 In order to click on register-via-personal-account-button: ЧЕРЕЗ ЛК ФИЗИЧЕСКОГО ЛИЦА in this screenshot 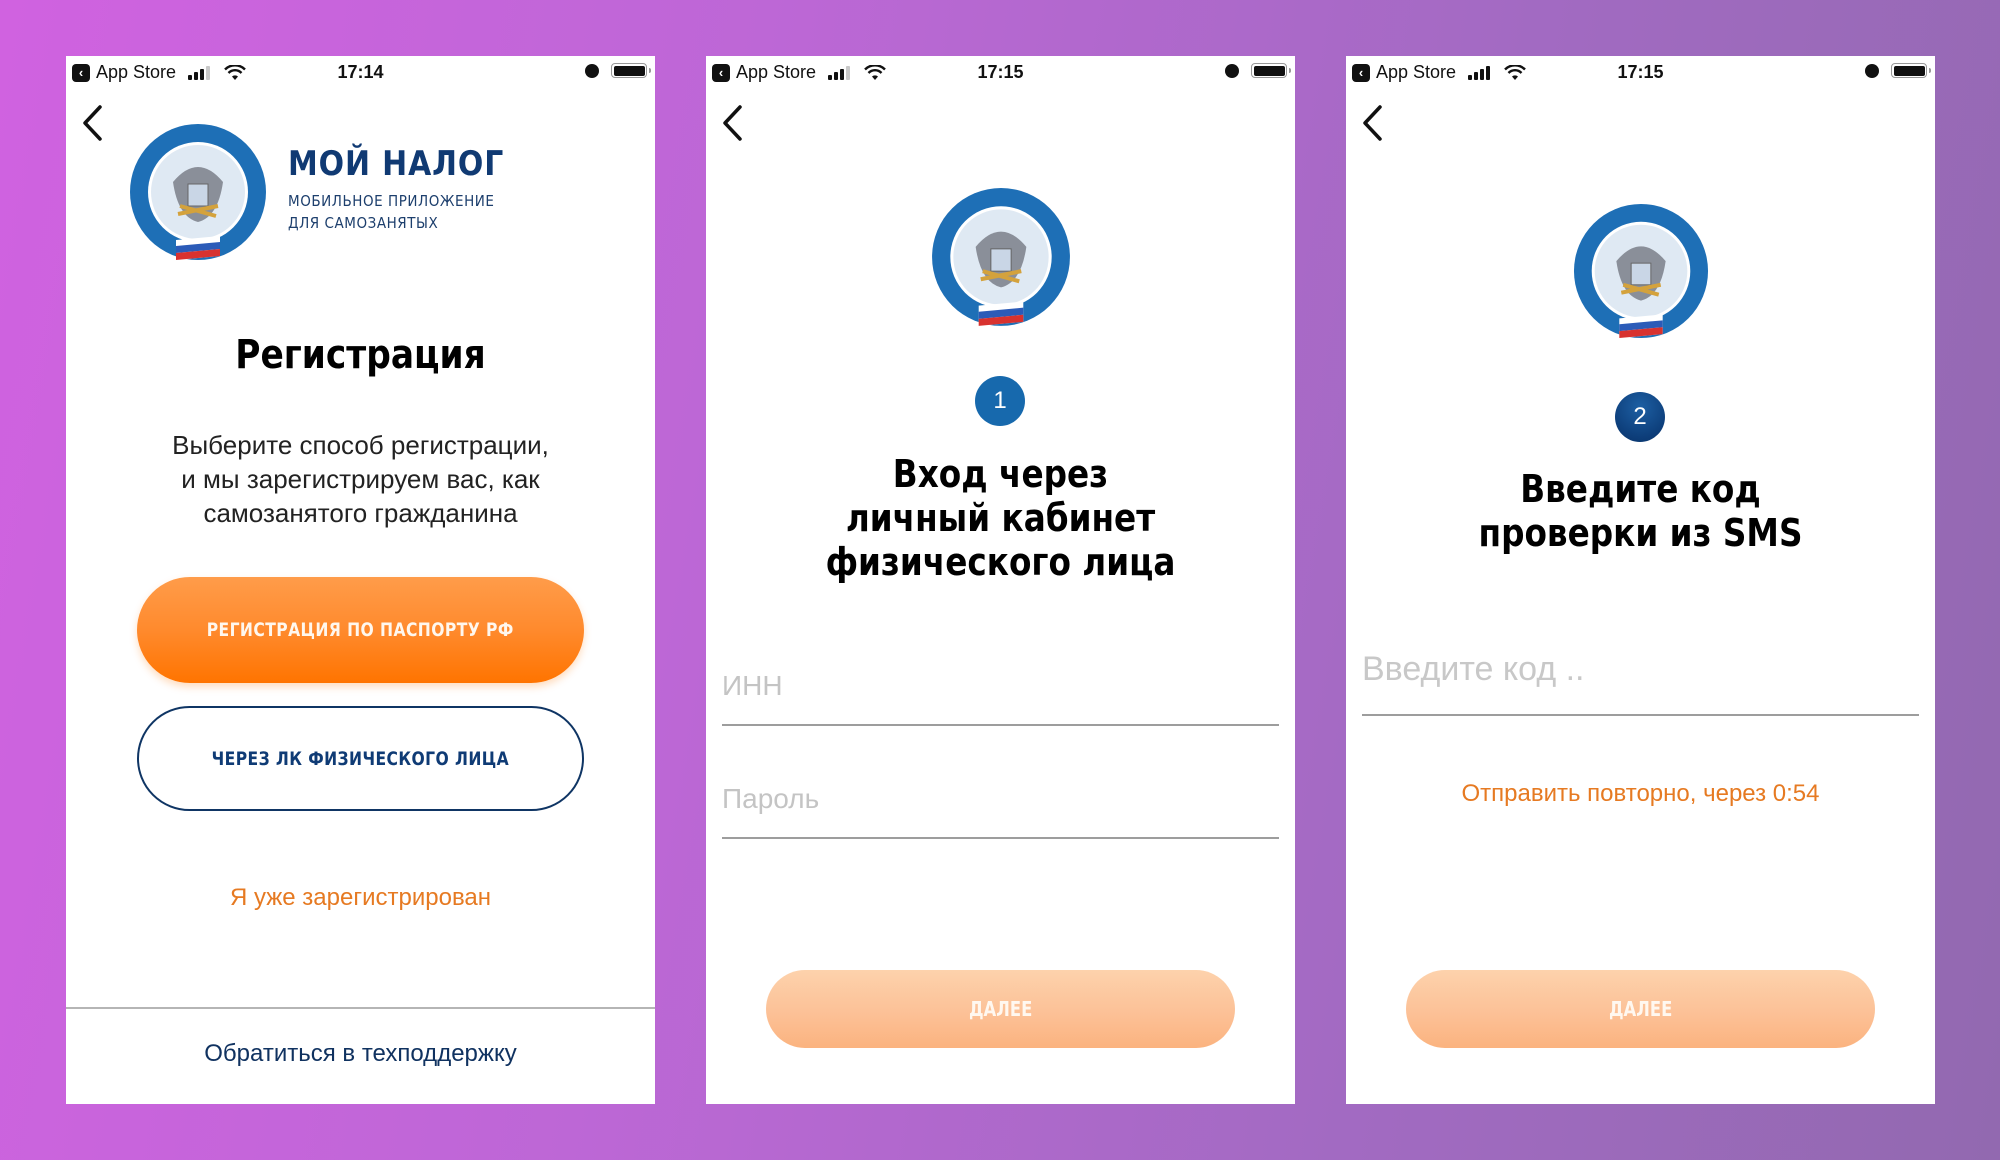, I will do `click(360, 758)`.